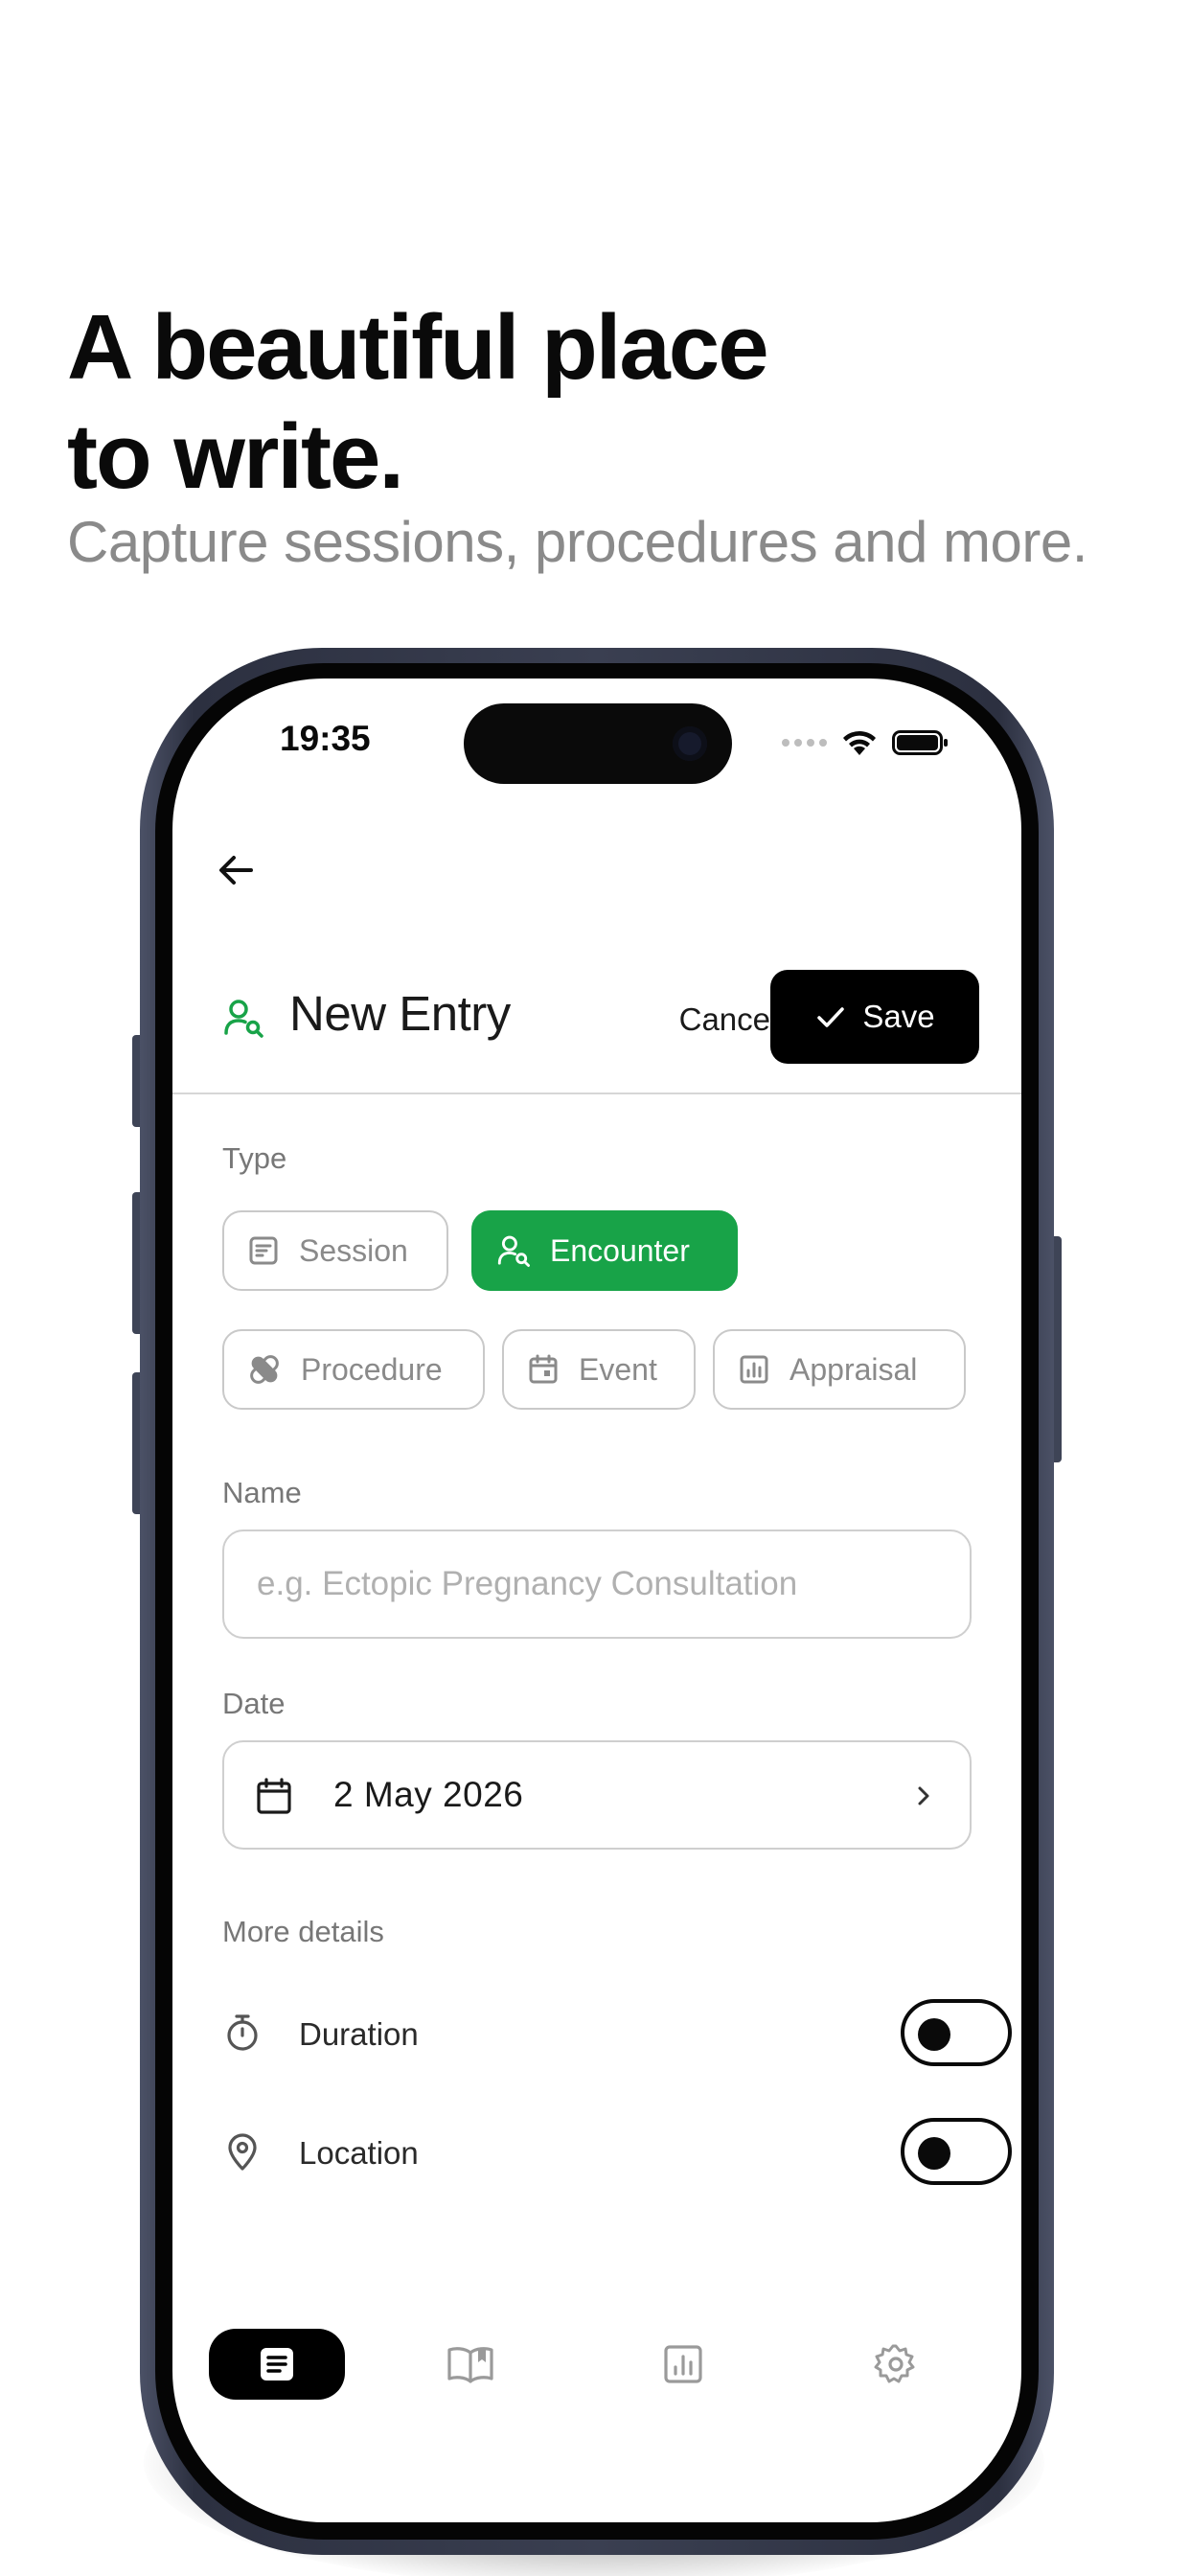 The width and height of the screenshot is (1190, 2576). I want to click on tab-journal, so click(471, 2364).